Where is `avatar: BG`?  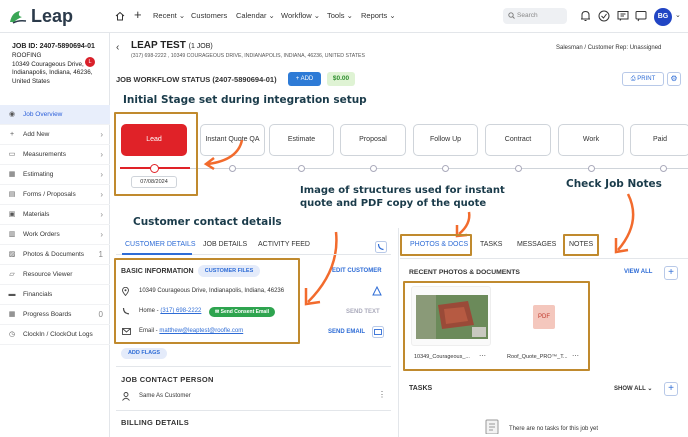 avatar: BG is located at coordinates (663, 17).